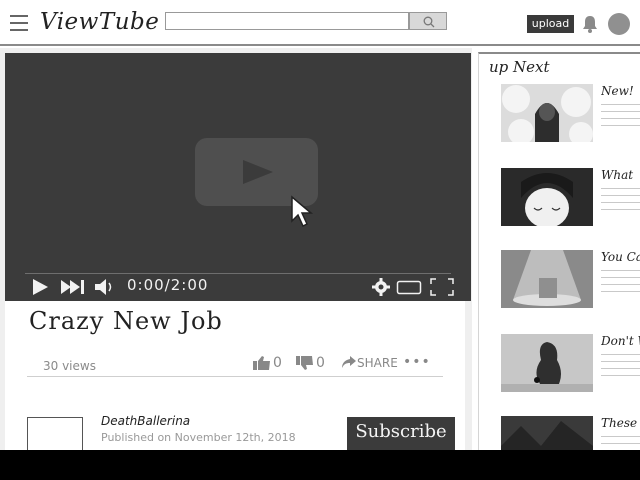 Image resolution: width=640 pixels, height=480 pixels. Describe the element at coordinates (320, 363) in the screenshot. I see `dislike-count: 0` at that location.